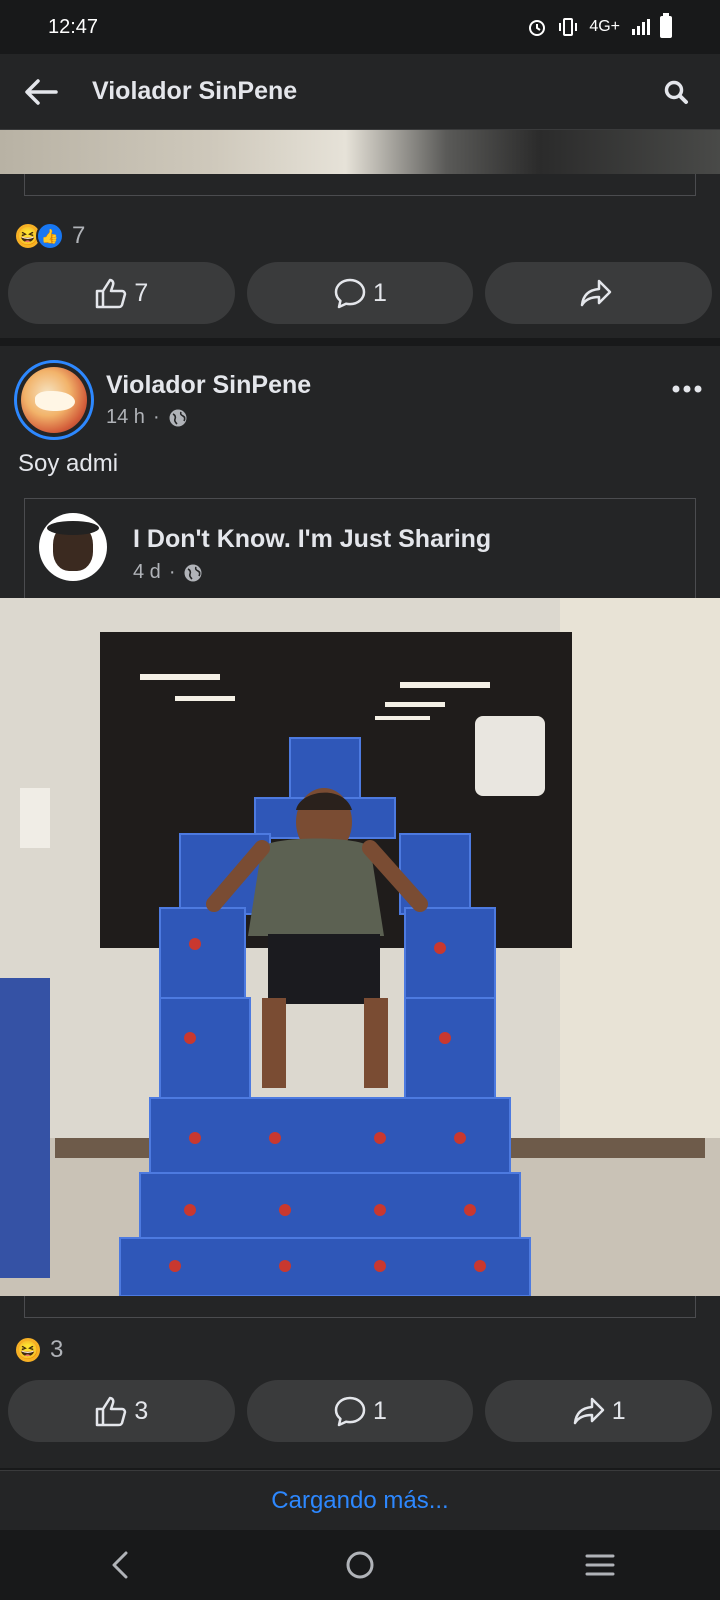 The image size is (720, 1600). I want to click on action-row: 3 1 1, so click(360, 1411).